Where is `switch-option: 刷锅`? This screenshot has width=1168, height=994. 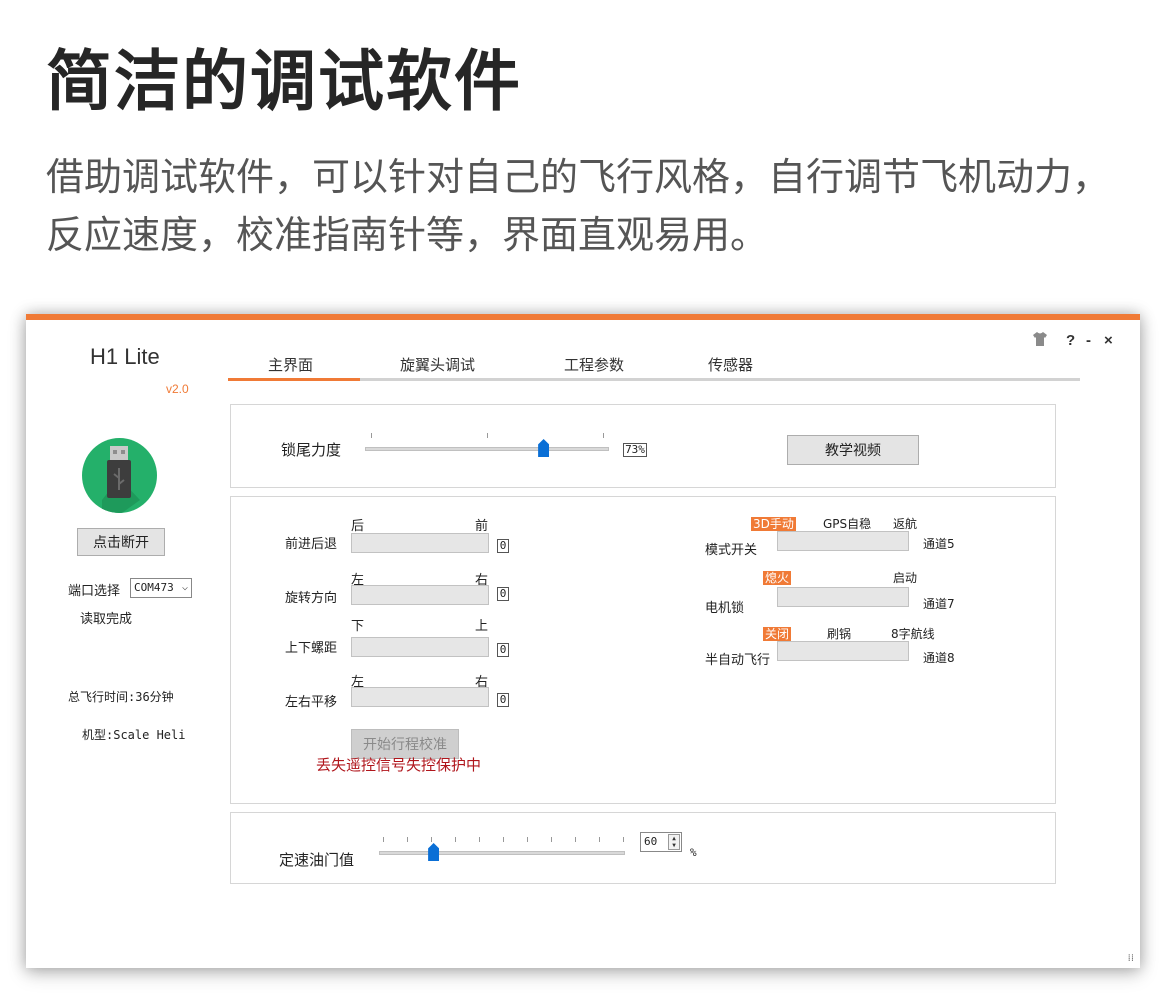 switch-option: 刷锅 is located at coordinates (839, 634).